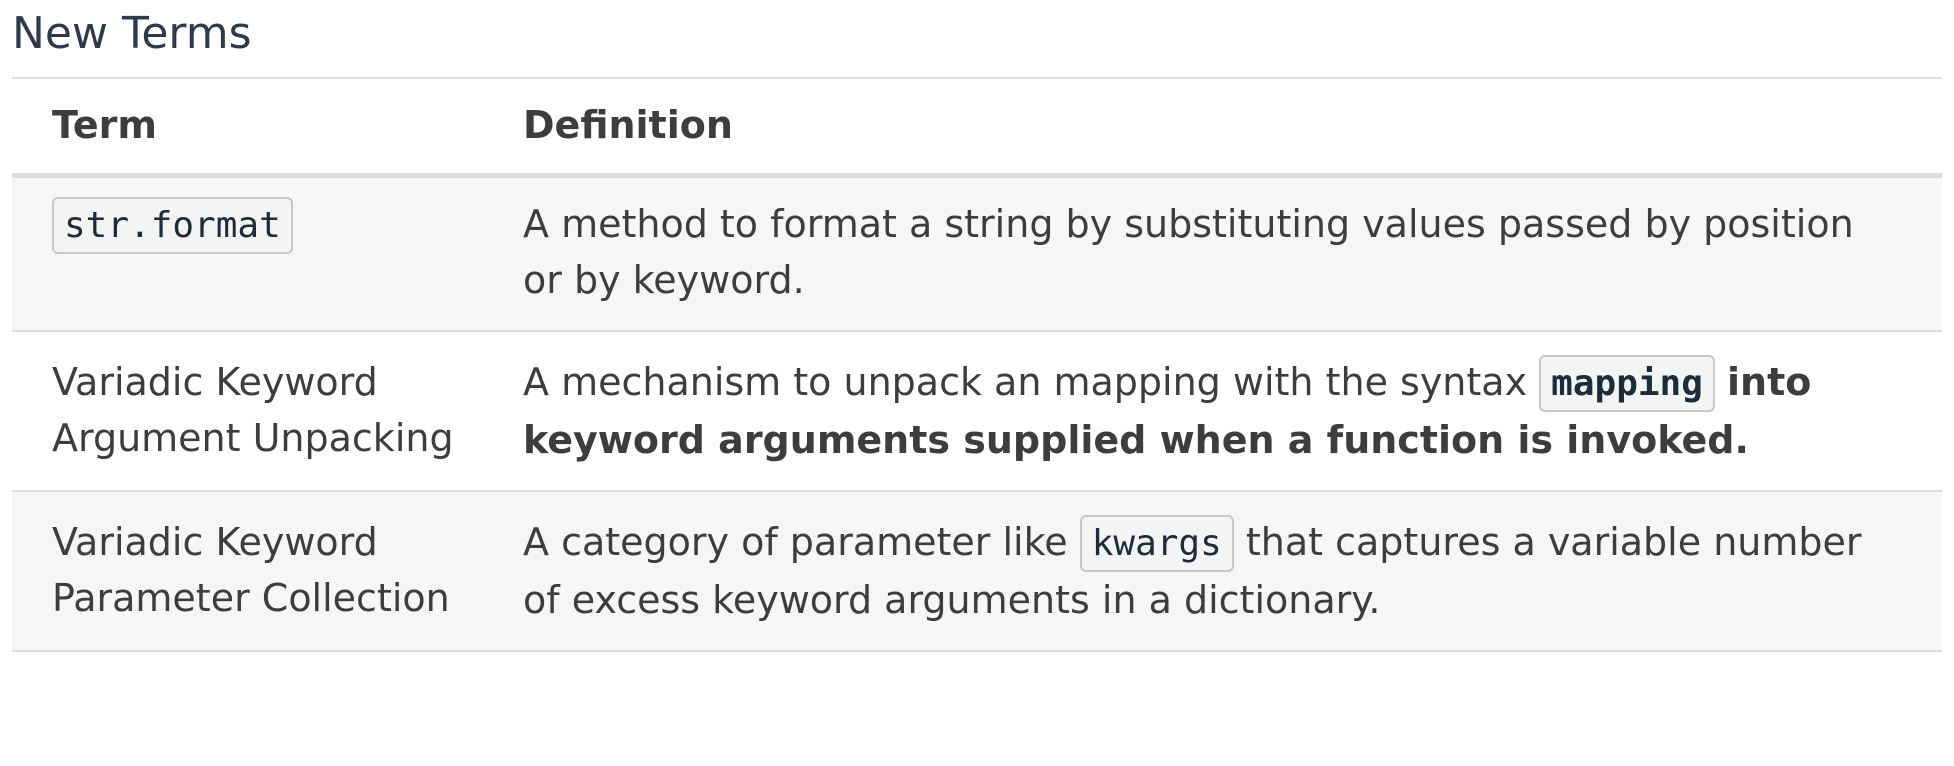 The image size is (1954, 766). What do you see at coordinates (132, 33) in the screenshot?
I see `section-title: New Terms` at bounding box center [132, 33].